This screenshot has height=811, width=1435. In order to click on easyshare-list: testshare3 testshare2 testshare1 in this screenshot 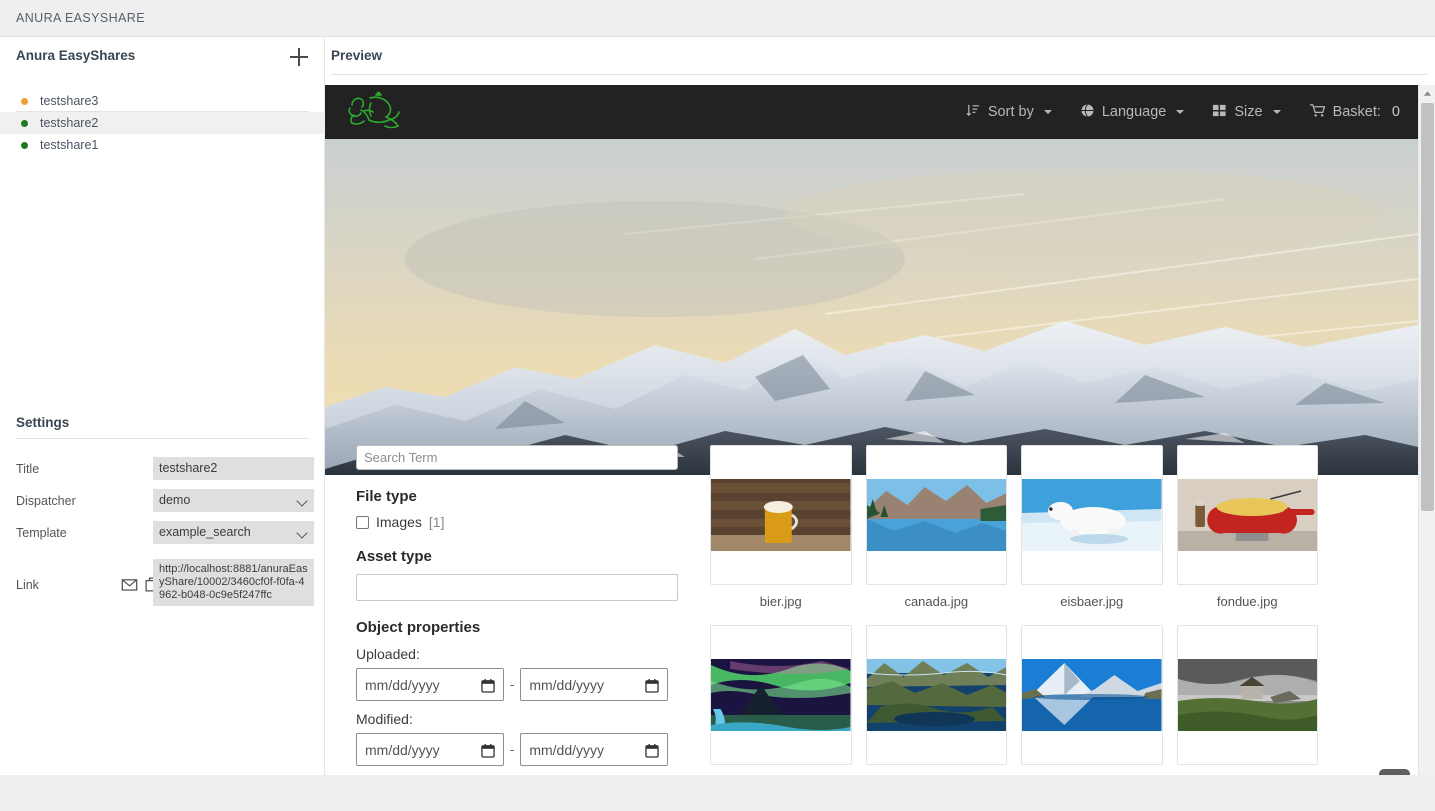, I will do `click(162, 123)`.